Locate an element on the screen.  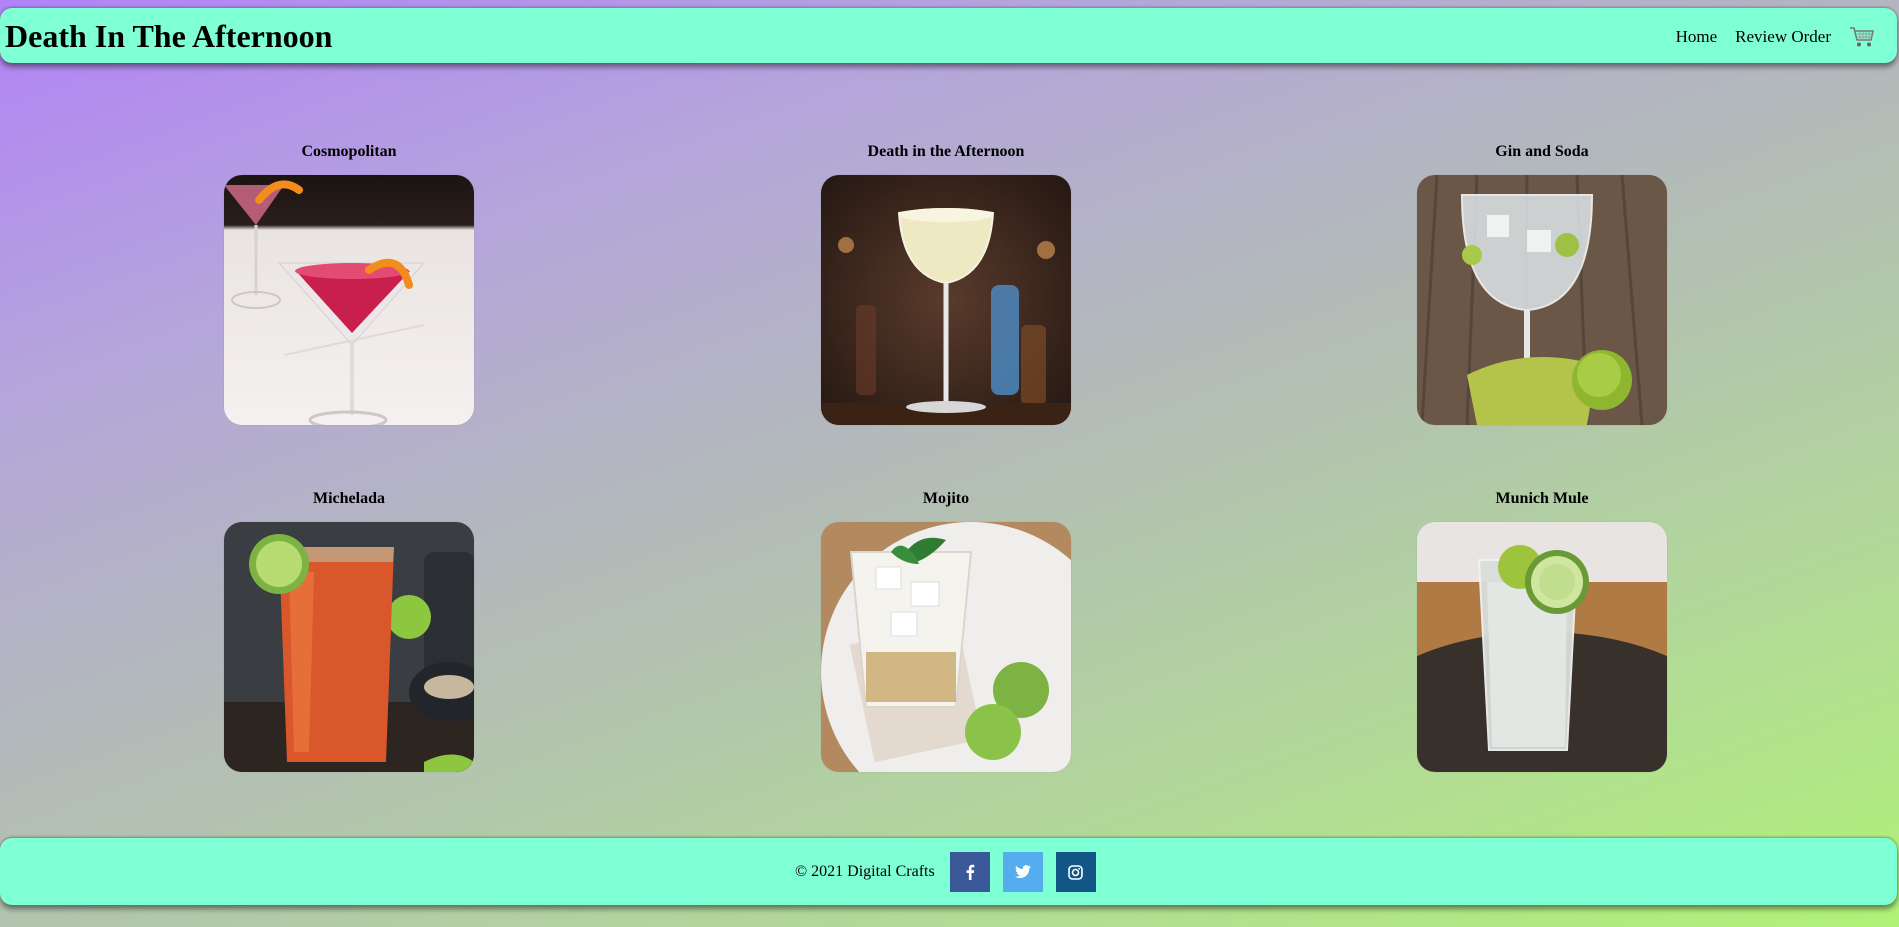
drink-name: Mojito is located at coordinates (946, 498).